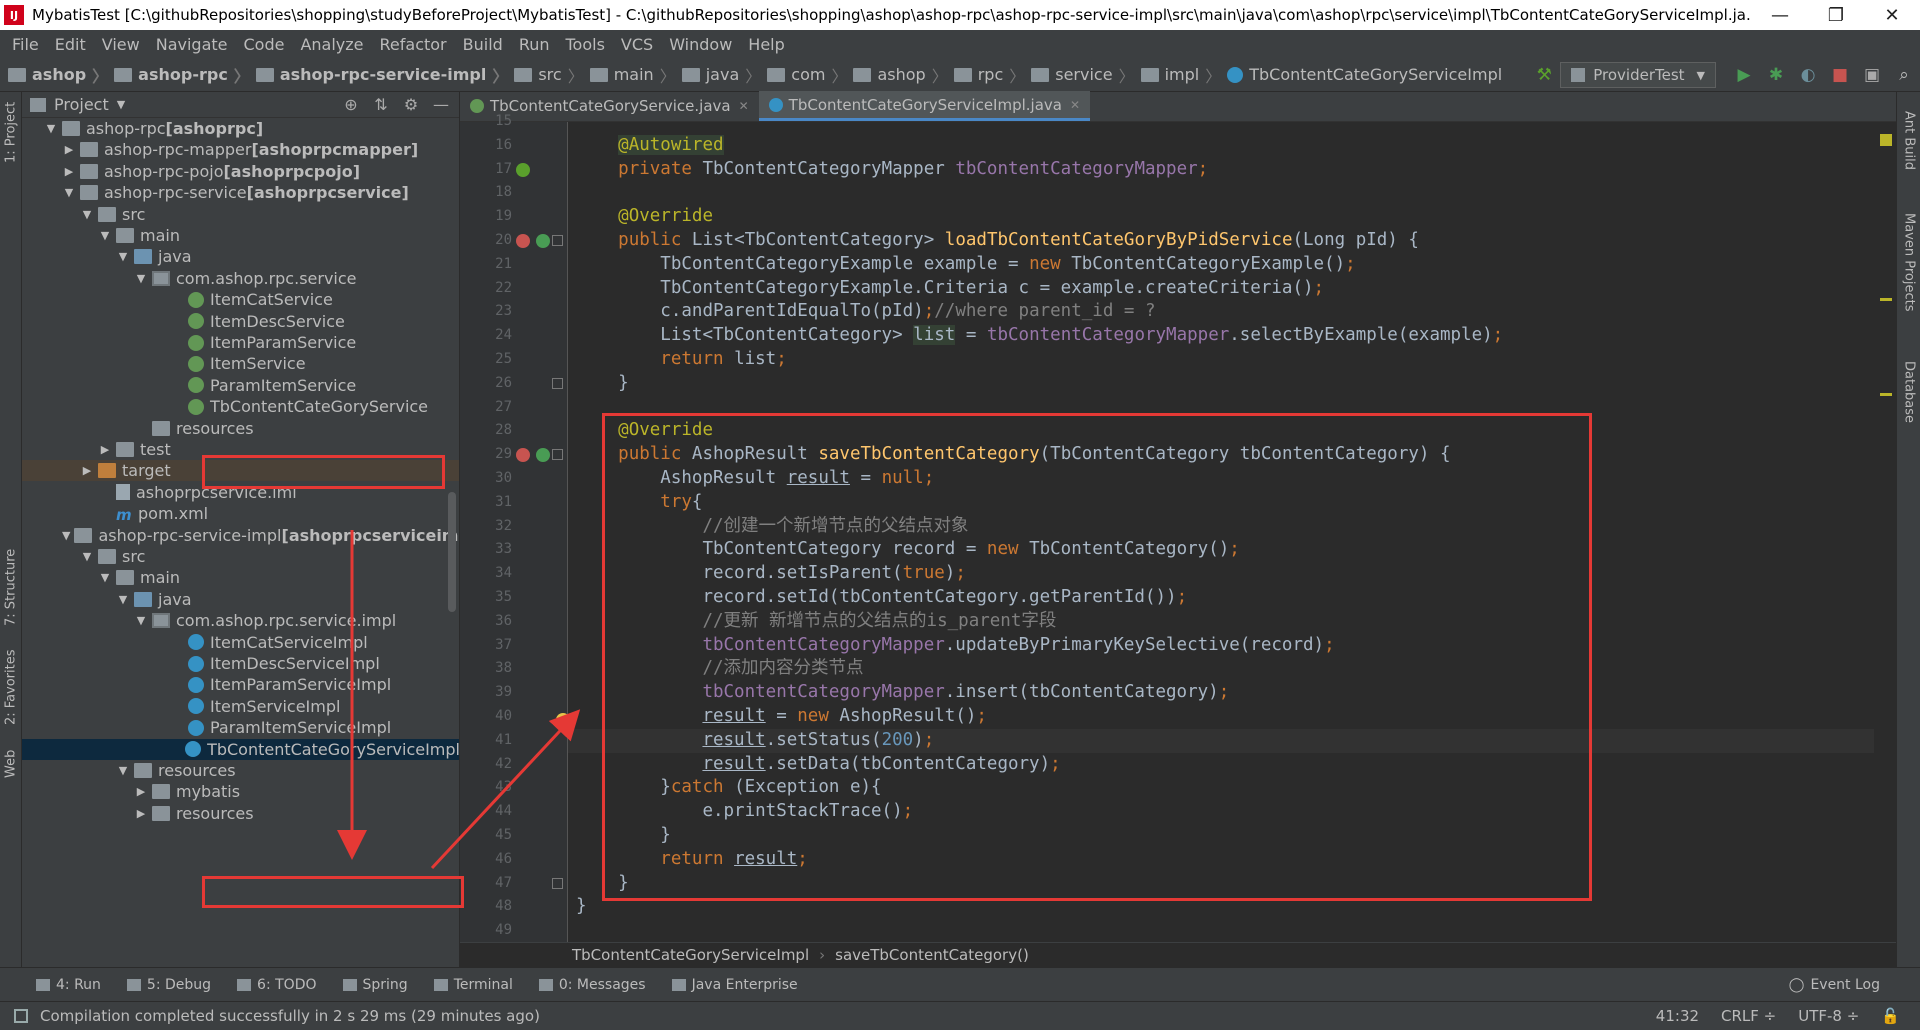  What do you see at coordinates (1872, 75) in the screenshot?
I see `project-structure-icon: ▣` at bounding box center [1872, 75].